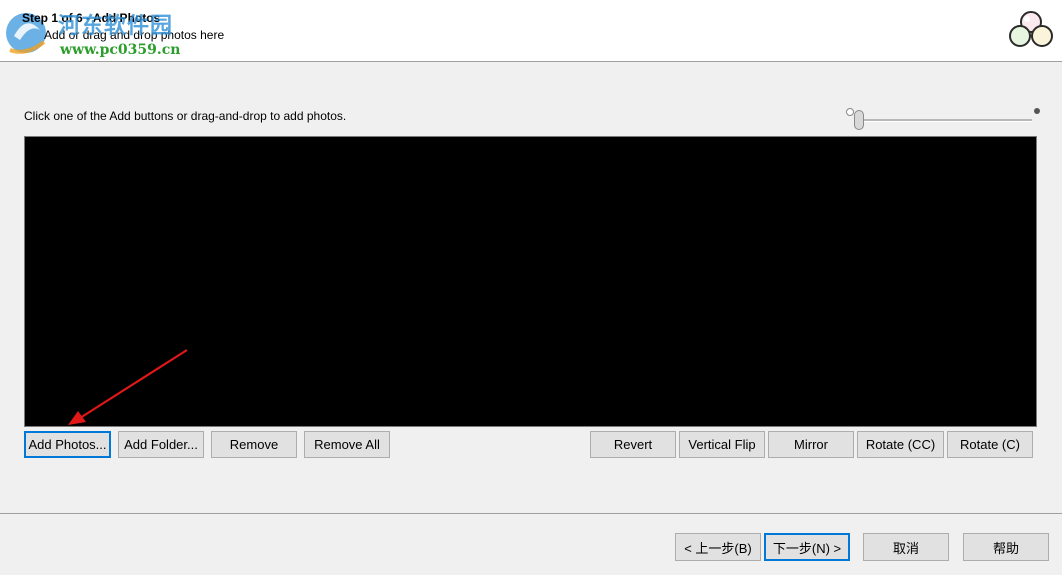 This screenshot has width=1062, height=575. What do you see at coordinates (116, 25) in the screenshot?
I see `watermark-text: 河东软件园` at bounding box center [116, 25].